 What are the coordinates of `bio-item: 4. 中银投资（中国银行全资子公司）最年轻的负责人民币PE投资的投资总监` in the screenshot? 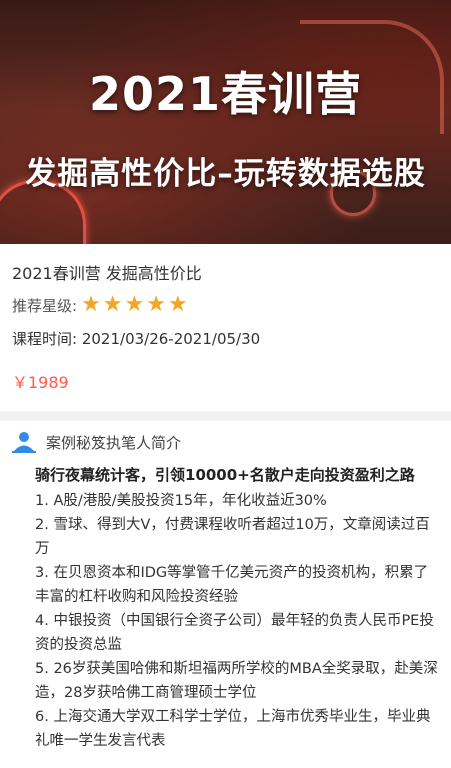 It's located at (234, 633).